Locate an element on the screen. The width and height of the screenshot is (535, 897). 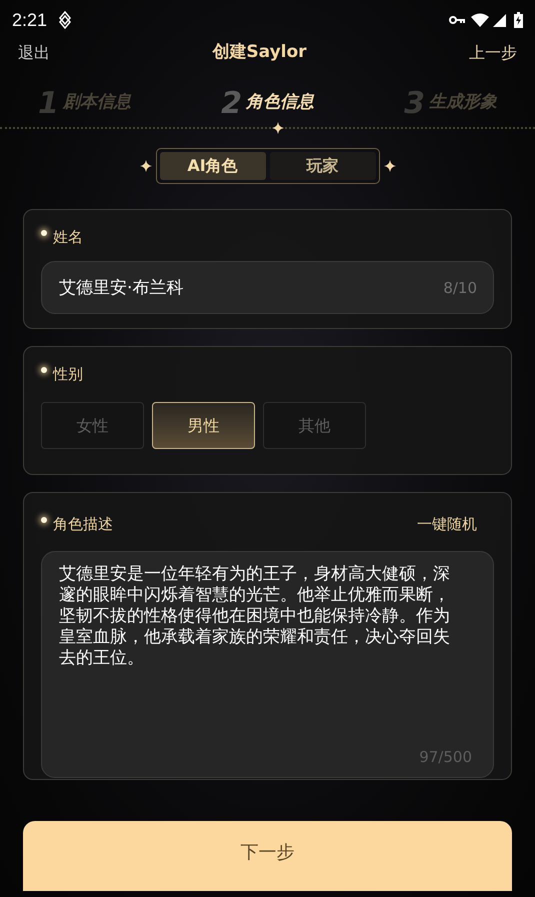
random-button: 一键随机 is located at coordinates (447, 524).